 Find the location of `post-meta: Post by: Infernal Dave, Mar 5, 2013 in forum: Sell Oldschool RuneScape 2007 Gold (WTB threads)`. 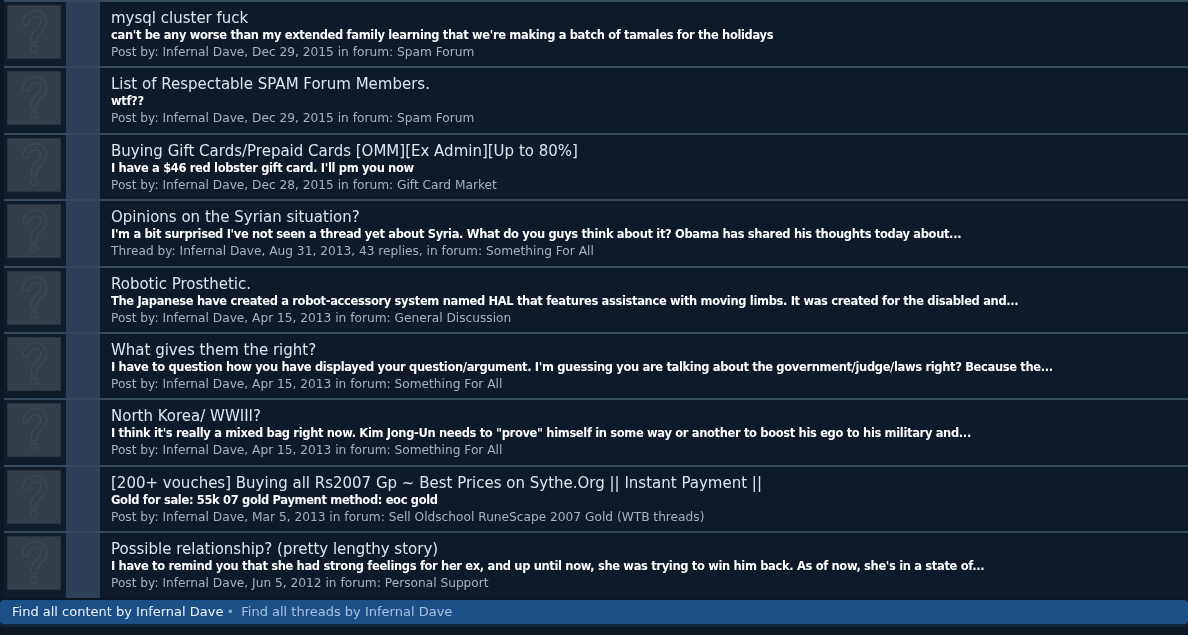

post-meta: Post by: Infernal Dave, Mar 5, 2013 in forum: Sell Oldschool RuneScape 2007 Gold (WTB threads) is located at coordinates (408, 517).